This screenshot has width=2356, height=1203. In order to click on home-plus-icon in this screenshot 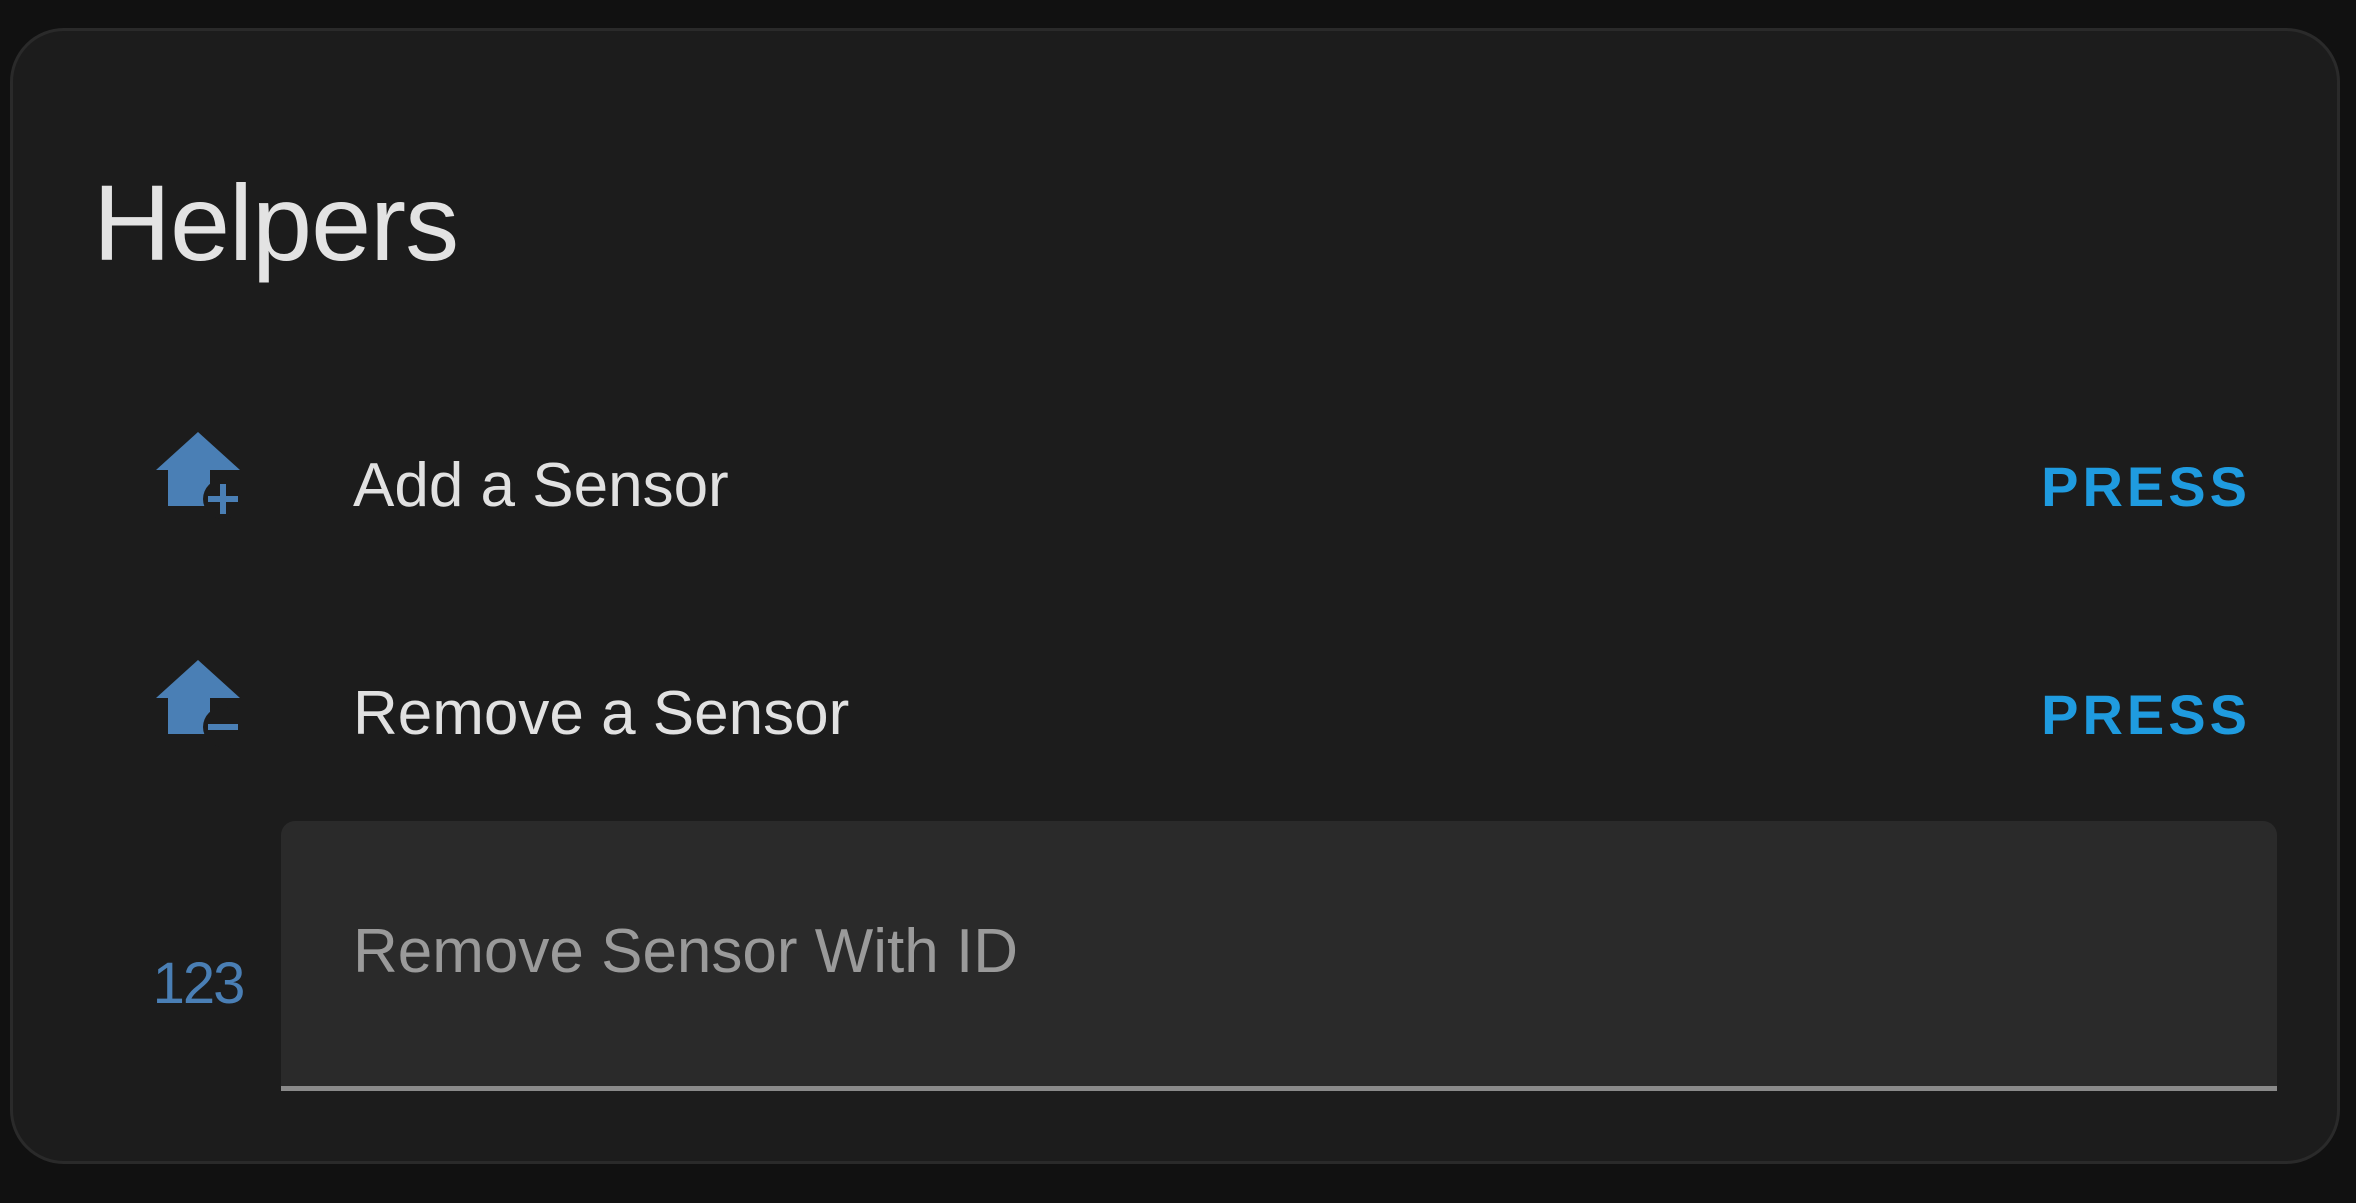, I will do `click(198, 474)`.